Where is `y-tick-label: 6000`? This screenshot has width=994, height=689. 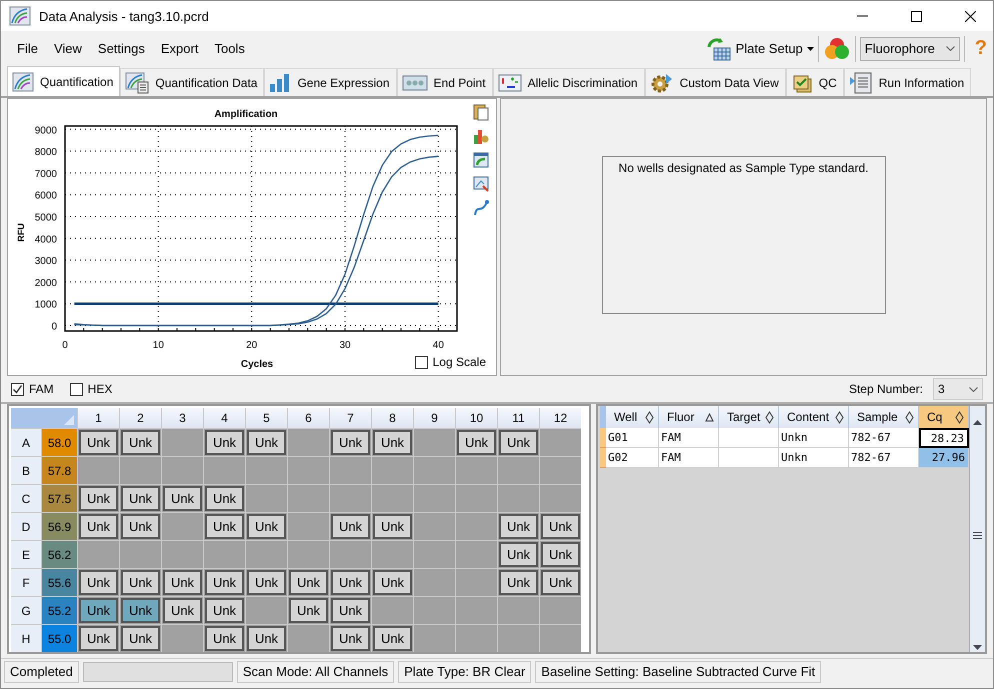 y-tick-label: 6000 is located at coordinates (45, 196).